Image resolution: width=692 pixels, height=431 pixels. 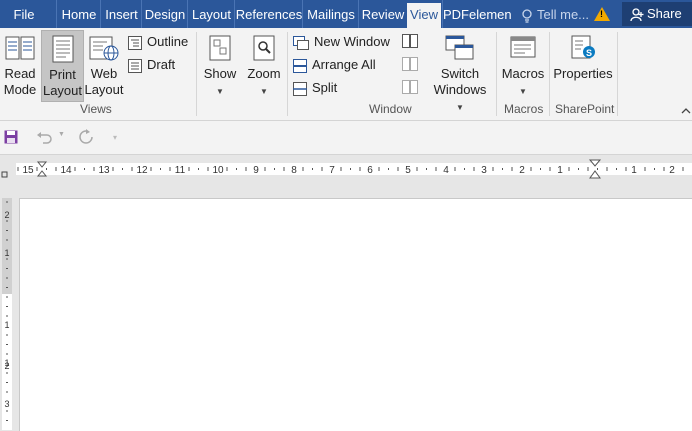 I want to click on show-button: Show ▼, so click(x=220, y=65).